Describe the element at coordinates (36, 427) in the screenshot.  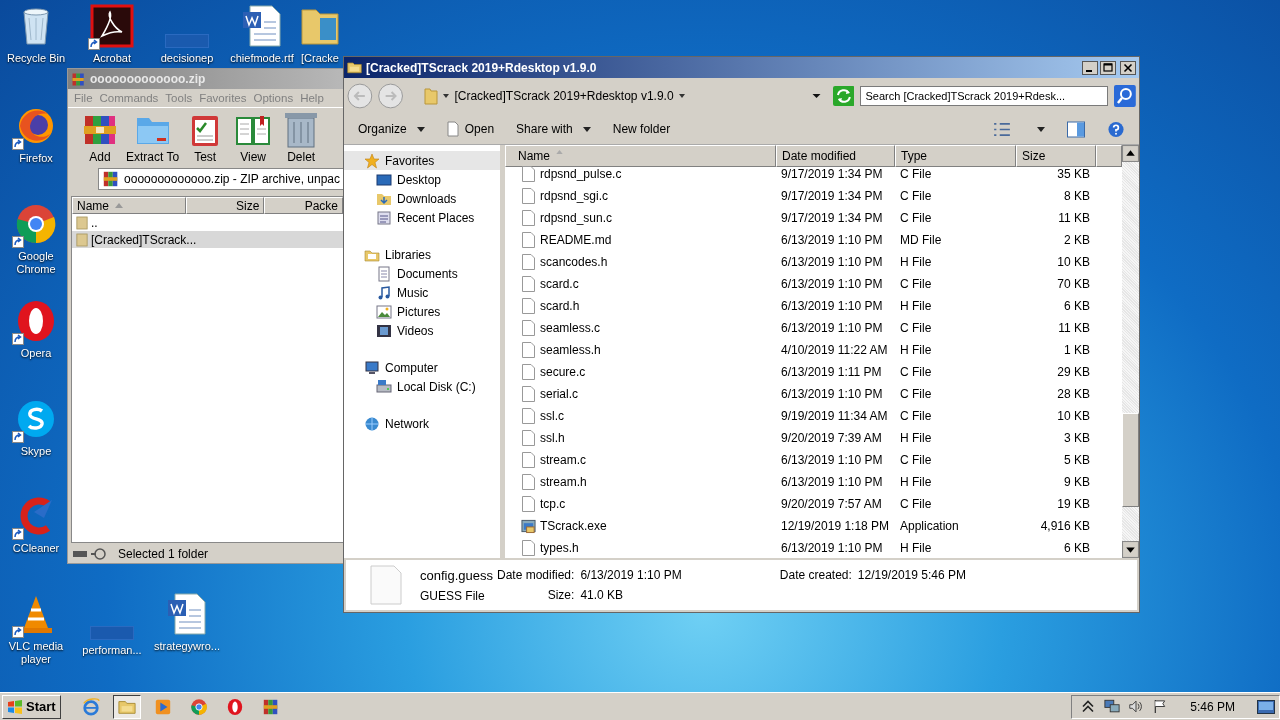
I see `desktop-shortcut: Skype` at that location.